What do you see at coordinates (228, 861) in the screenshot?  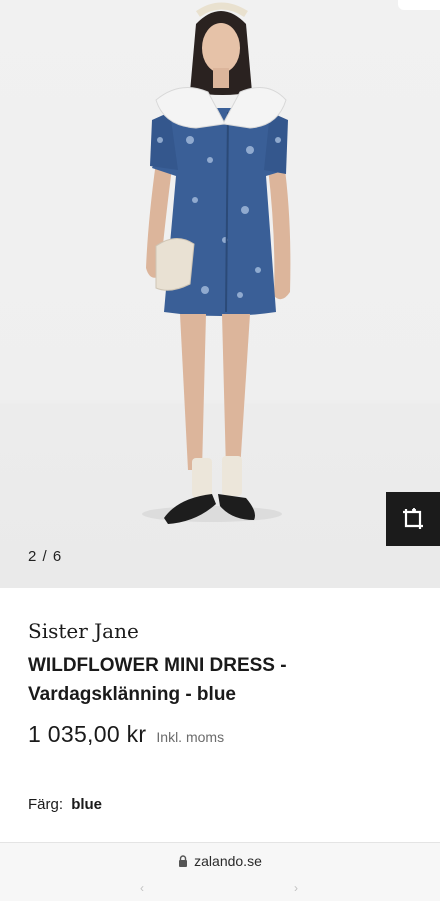 I see `url-text: zalando.se` at bounding box center [228, 861].